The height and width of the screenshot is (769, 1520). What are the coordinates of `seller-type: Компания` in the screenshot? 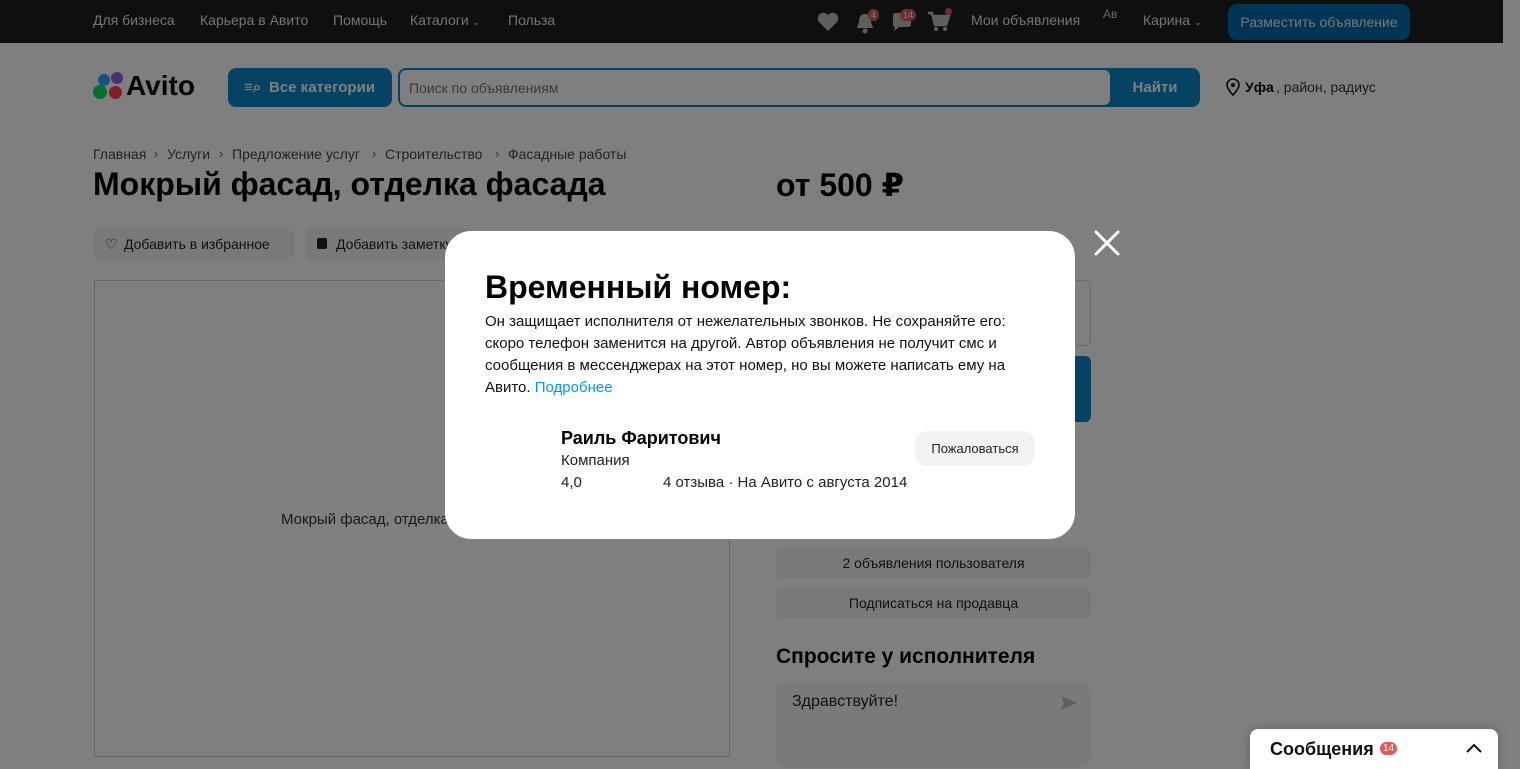 It's located at (595, 460).